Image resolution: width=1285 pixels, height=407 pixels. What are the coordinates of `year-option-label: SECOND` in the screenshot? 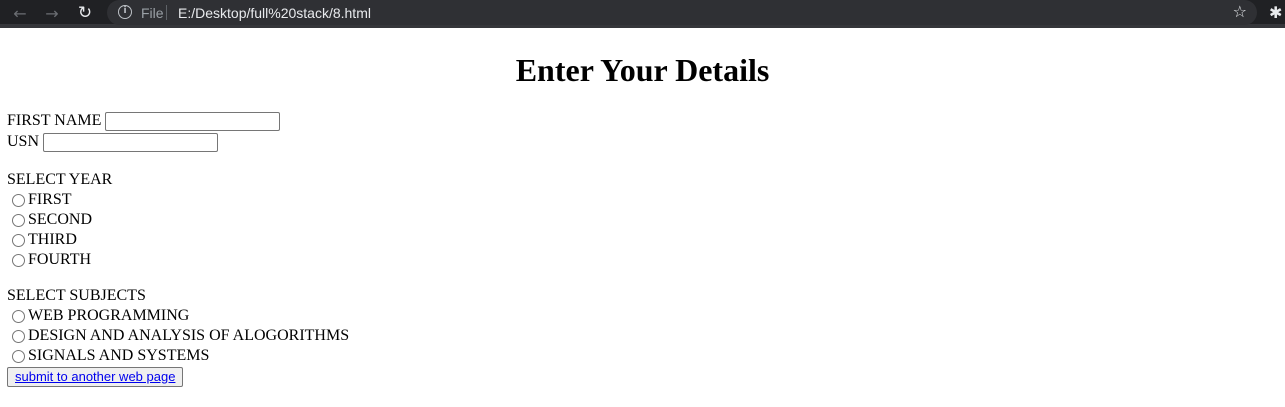 It's located at (60, 219).